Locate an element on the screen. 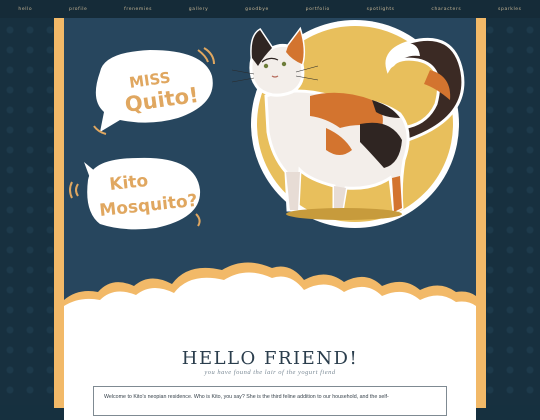  bubble-text-kito: Kito is located at coordinates (128, 183).